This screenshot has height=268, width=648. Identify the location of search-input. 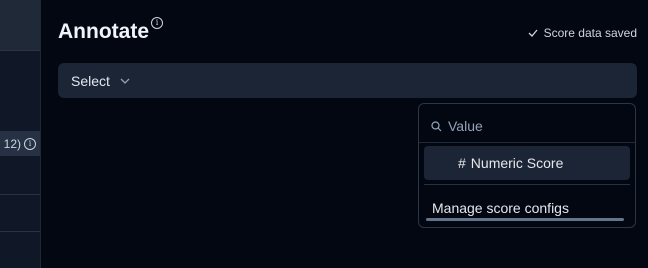
(528, 126).